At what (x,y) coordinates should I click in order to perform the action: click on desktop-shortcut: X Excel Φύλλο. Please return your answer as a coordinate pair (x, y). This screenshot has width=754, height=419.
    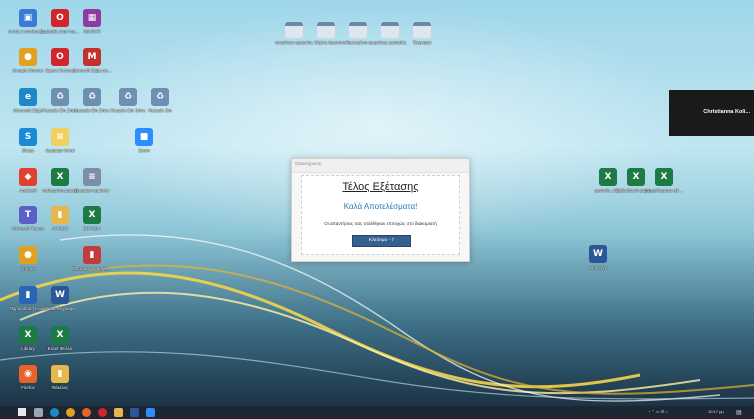
    Looking at the image, I should click on (60, 338).